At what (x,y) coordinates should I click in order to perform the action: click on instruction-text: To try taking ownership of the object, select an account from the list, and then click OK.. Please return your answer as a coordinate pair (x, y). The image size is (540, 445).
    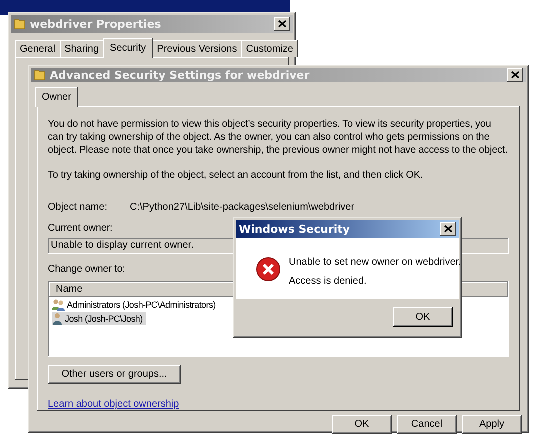
    Looking at the image, I should click on (236, 175).